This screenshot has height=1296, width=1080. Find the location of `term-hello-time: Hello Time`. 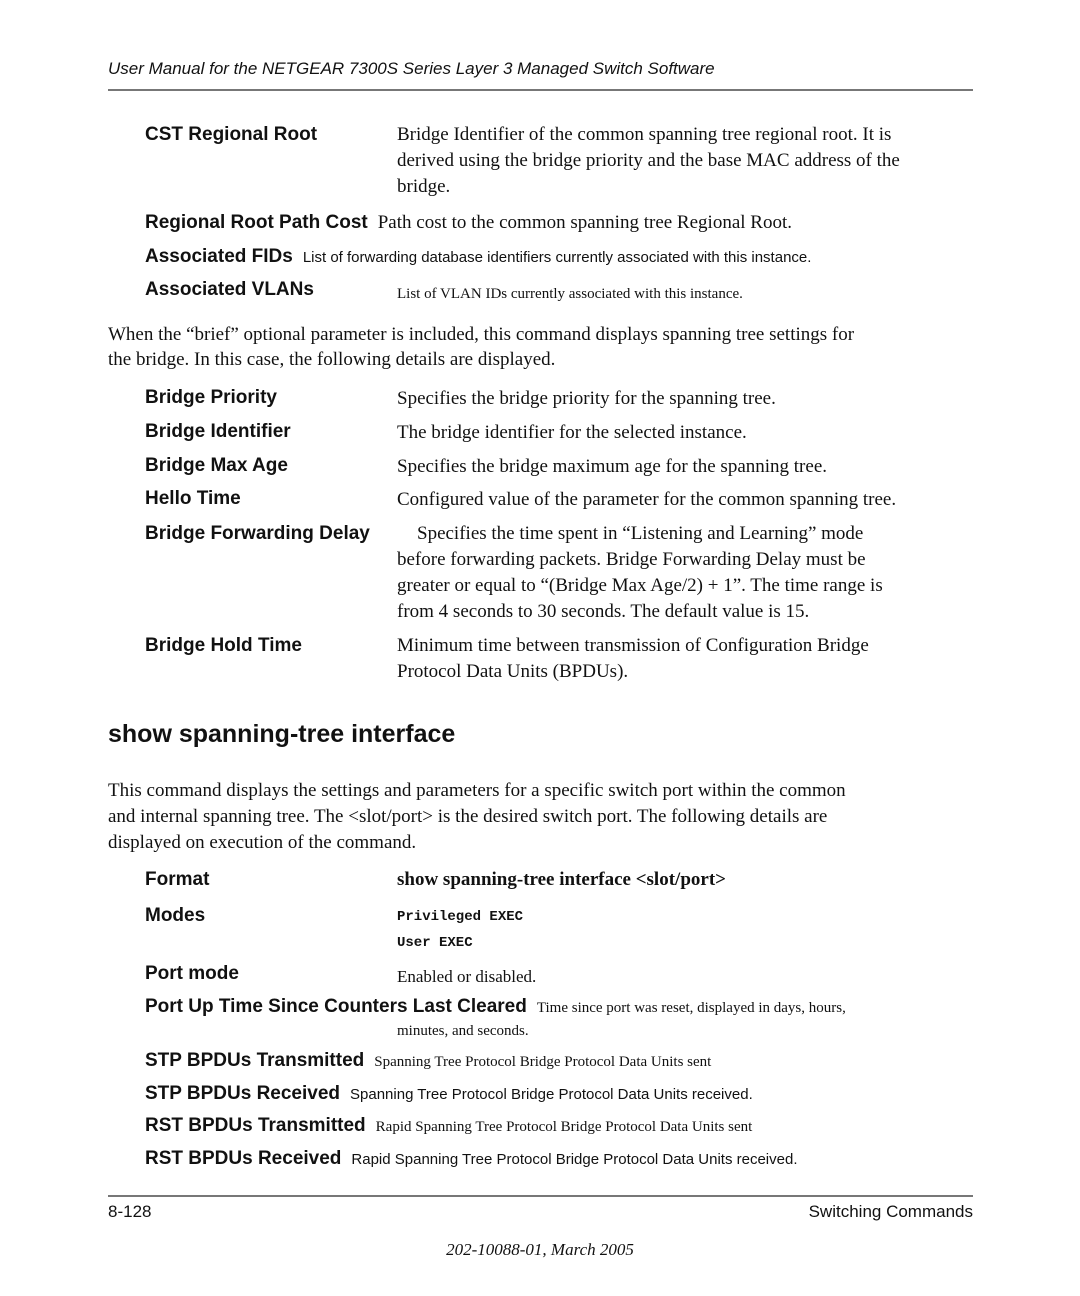

term-hello-time: Hello Time is located at coordinates (193, 498).